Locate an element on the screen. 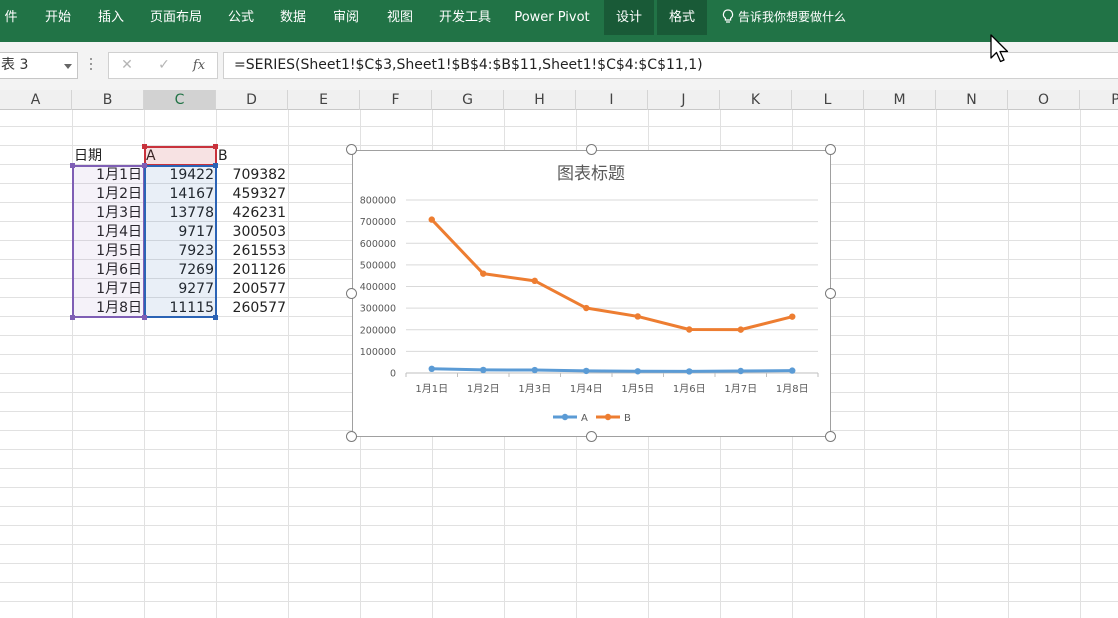 This screenshot has height=618, width=1118. table-cell: 200577 is located at coordinates (252, 289).